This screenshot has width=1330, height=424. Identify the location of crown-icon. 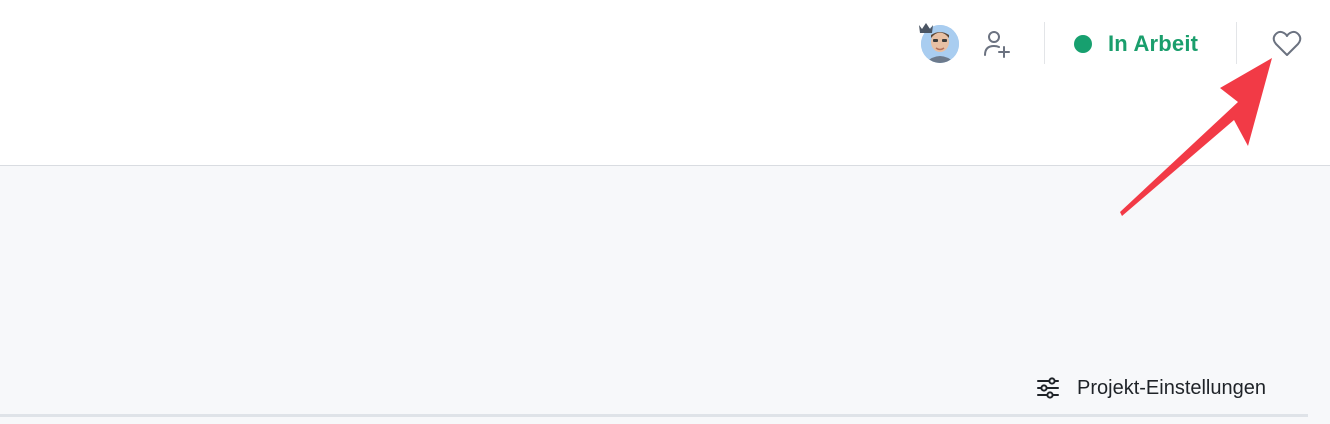
(926, 27).